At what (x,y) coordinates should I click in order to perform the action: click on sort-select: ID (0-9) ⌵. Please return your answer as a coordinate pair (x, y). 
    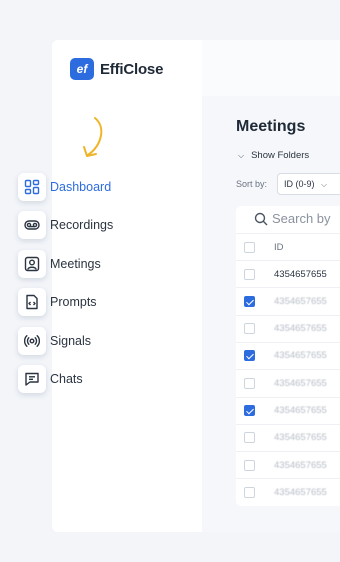
    Looking at the image, I should click on (308, 184).